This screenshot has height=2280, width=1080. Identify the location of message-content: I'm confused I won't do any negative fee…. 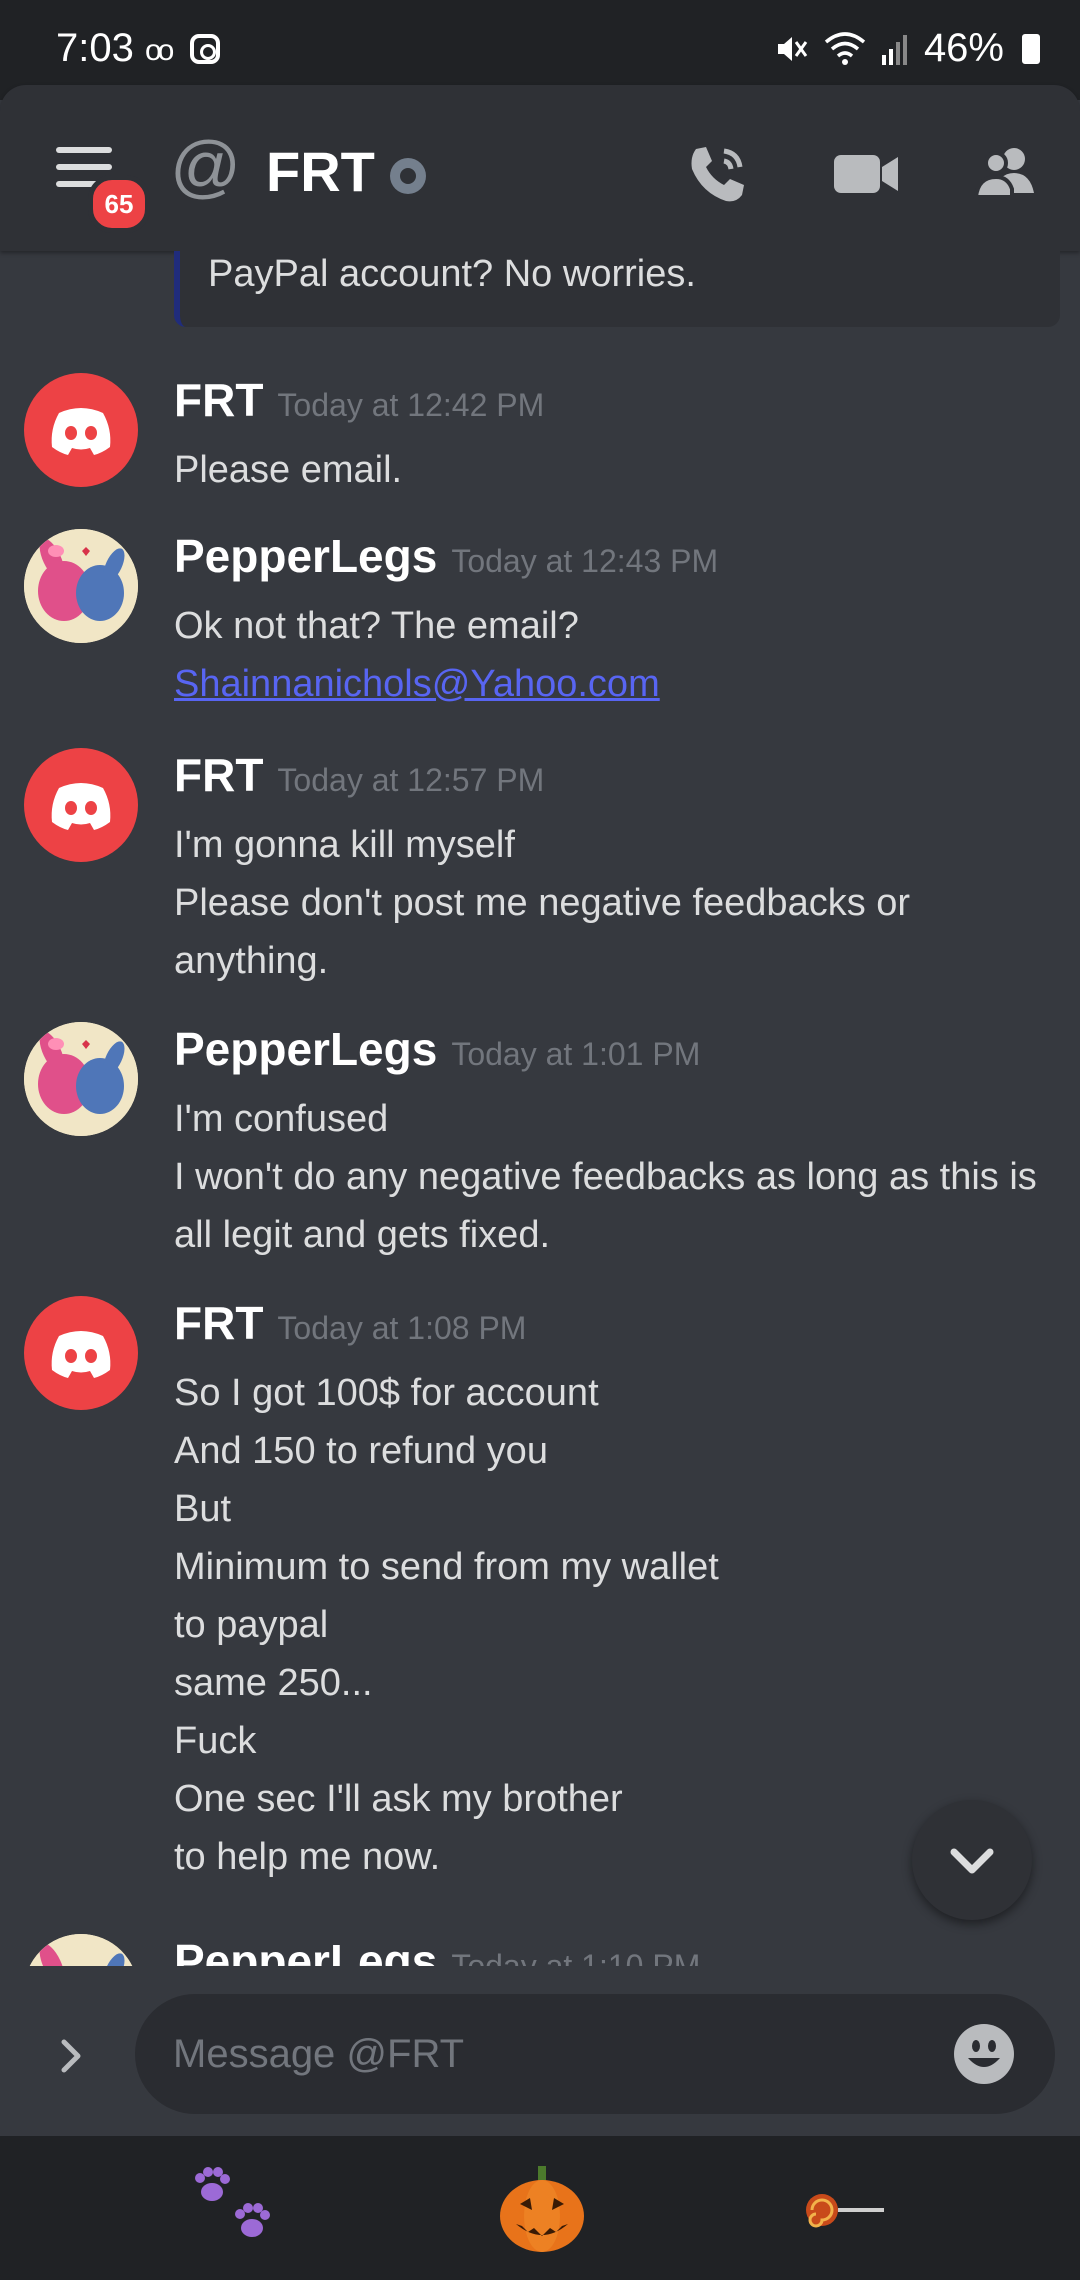
(614, 1177).